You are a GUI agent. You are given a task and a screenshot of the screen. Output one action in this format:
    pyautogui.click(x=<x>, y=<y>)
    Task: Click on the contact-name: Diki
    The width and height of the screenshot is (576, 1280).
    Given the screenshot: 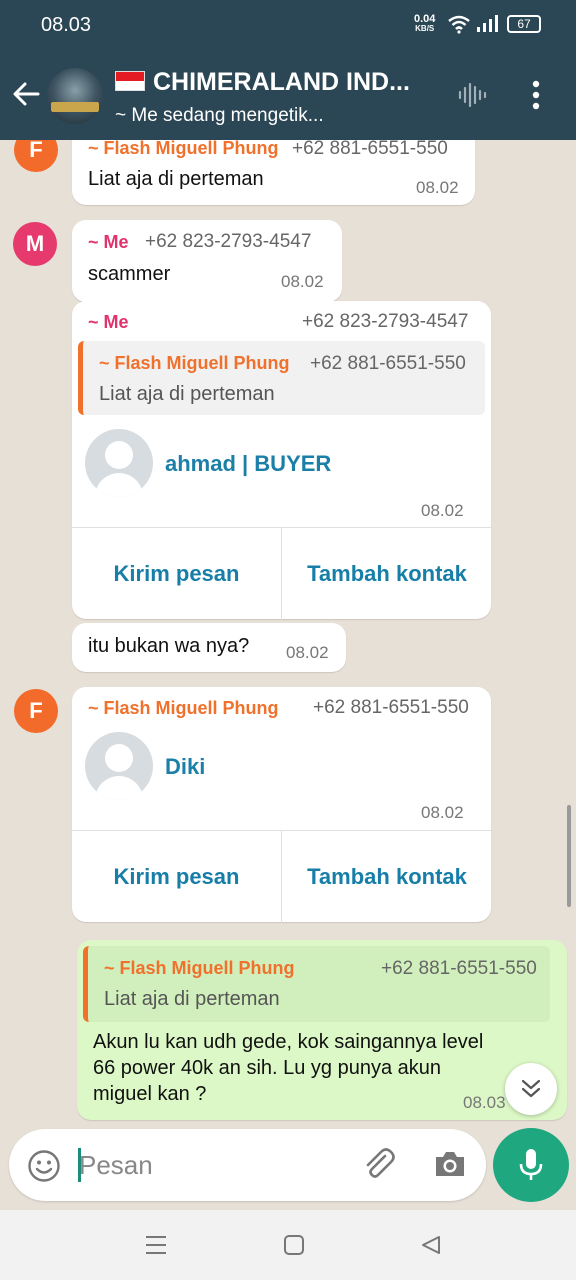 What is the action you would take?
    pyautogui.click(x=185, y=767)
    